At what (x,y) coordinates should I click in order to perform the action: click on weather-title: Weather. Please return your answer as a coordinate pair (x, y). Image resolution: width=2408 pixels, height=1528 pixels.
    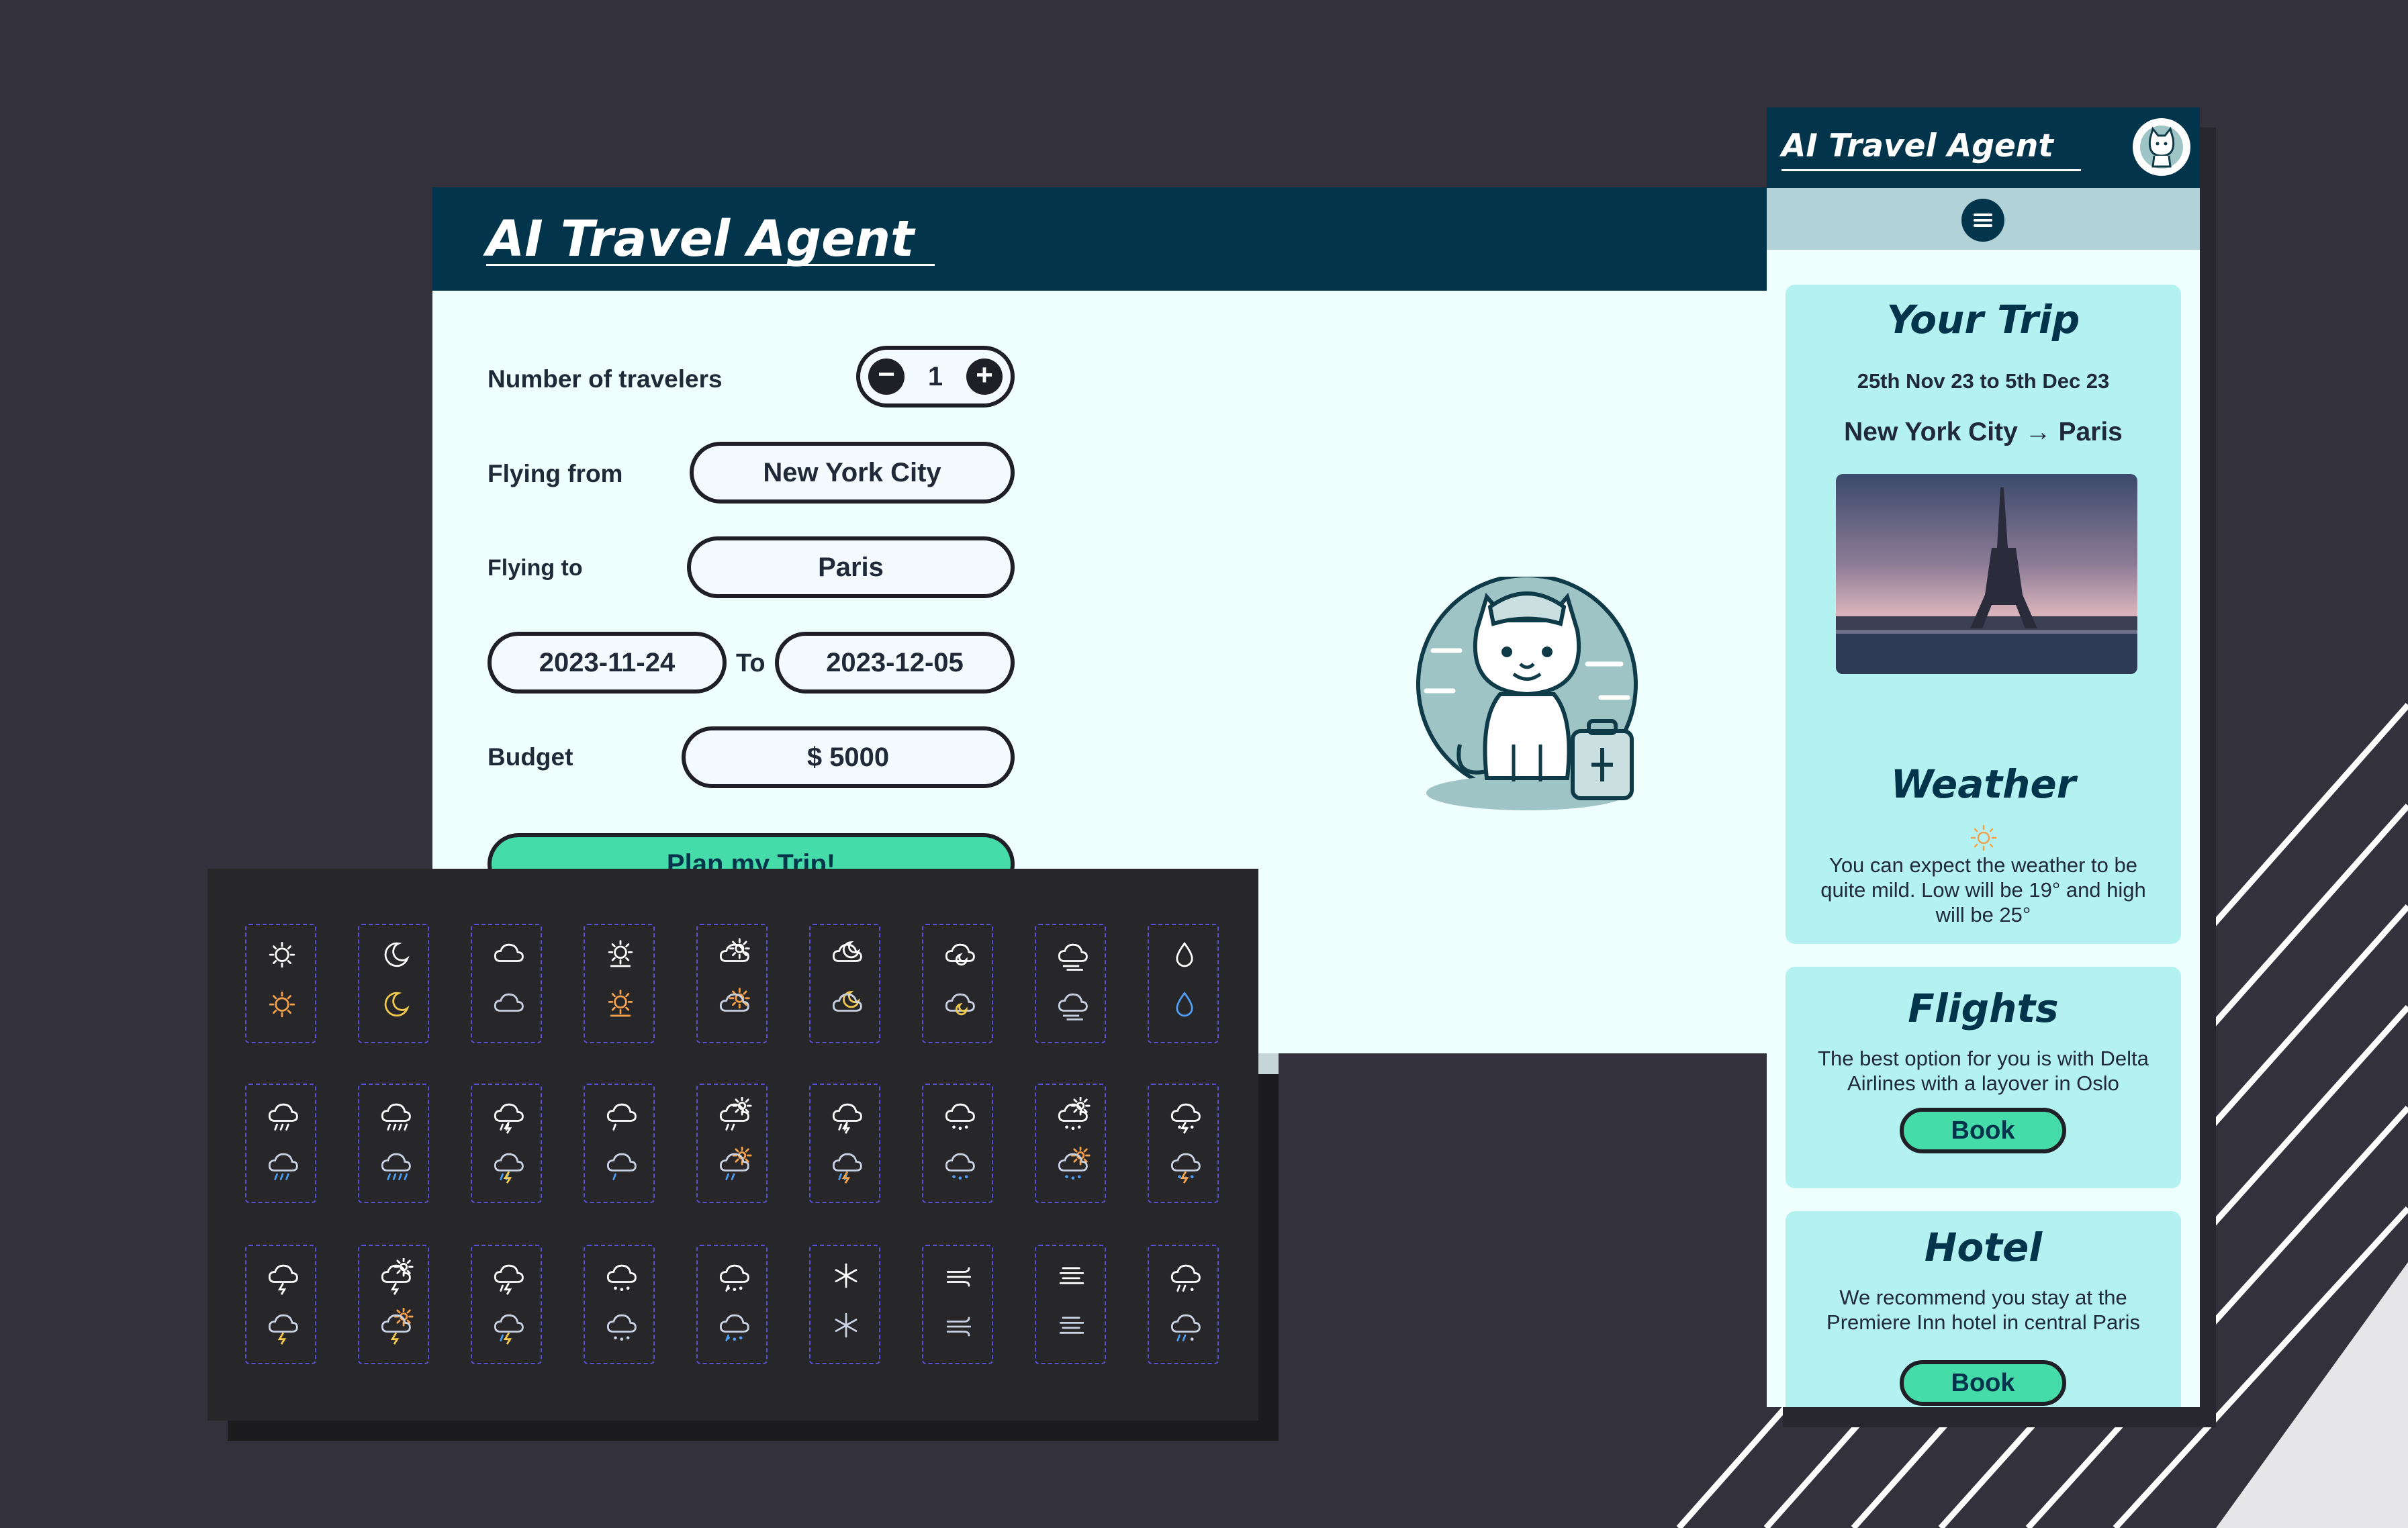
    Looking at the image, I should click on (1983, 784).